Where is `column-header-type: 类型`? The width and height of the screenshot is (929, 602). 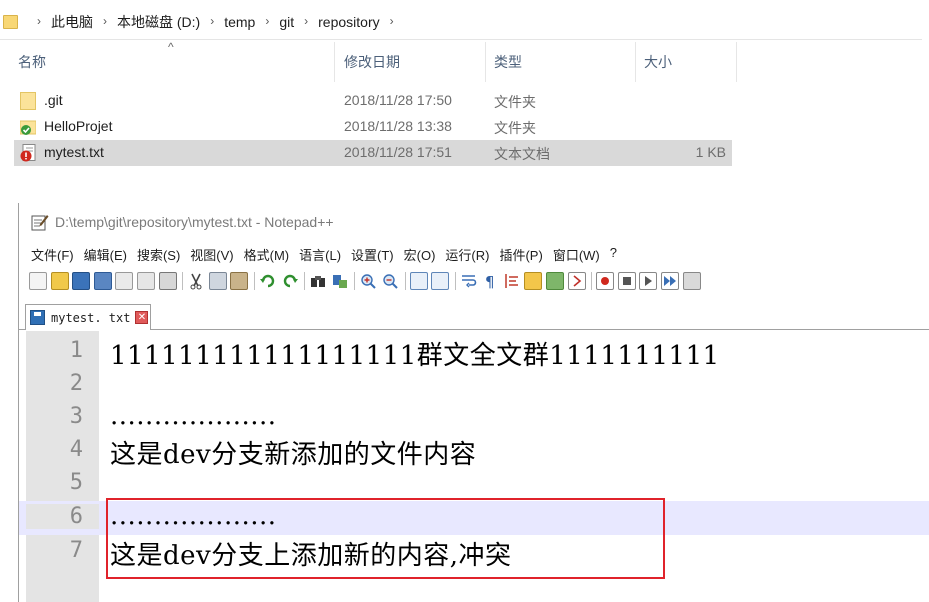
column-header-type: 类型 is located at coordinates (508, 63).